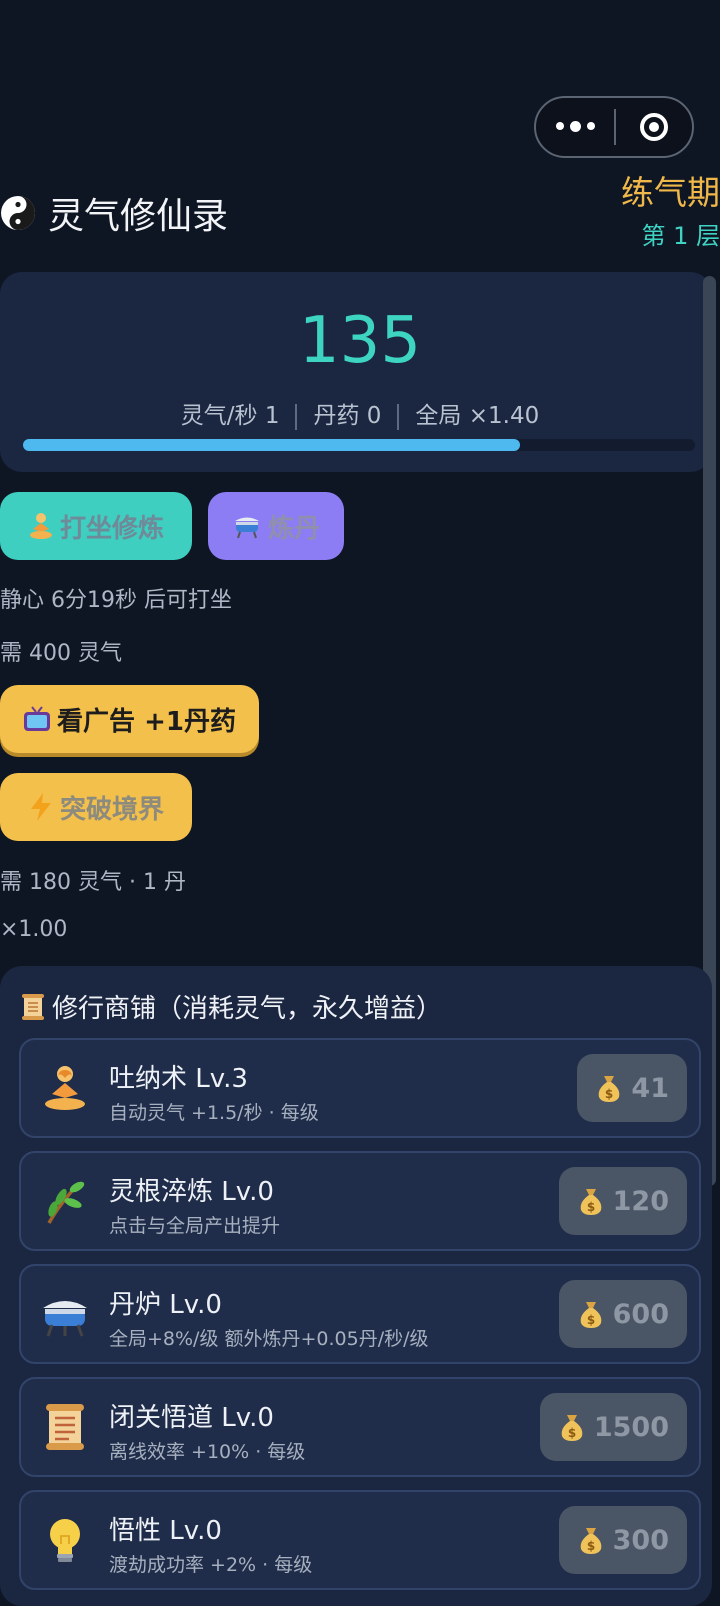 Image resolution: width=720 pixels, height=1606 pixels. Describe the element at coordinates (360, 1201) in the screenshot. I see `shop-item-spirit-root: 灵根淬炼 Lv.0 点击与全局产出提升 $ 120` at that location.